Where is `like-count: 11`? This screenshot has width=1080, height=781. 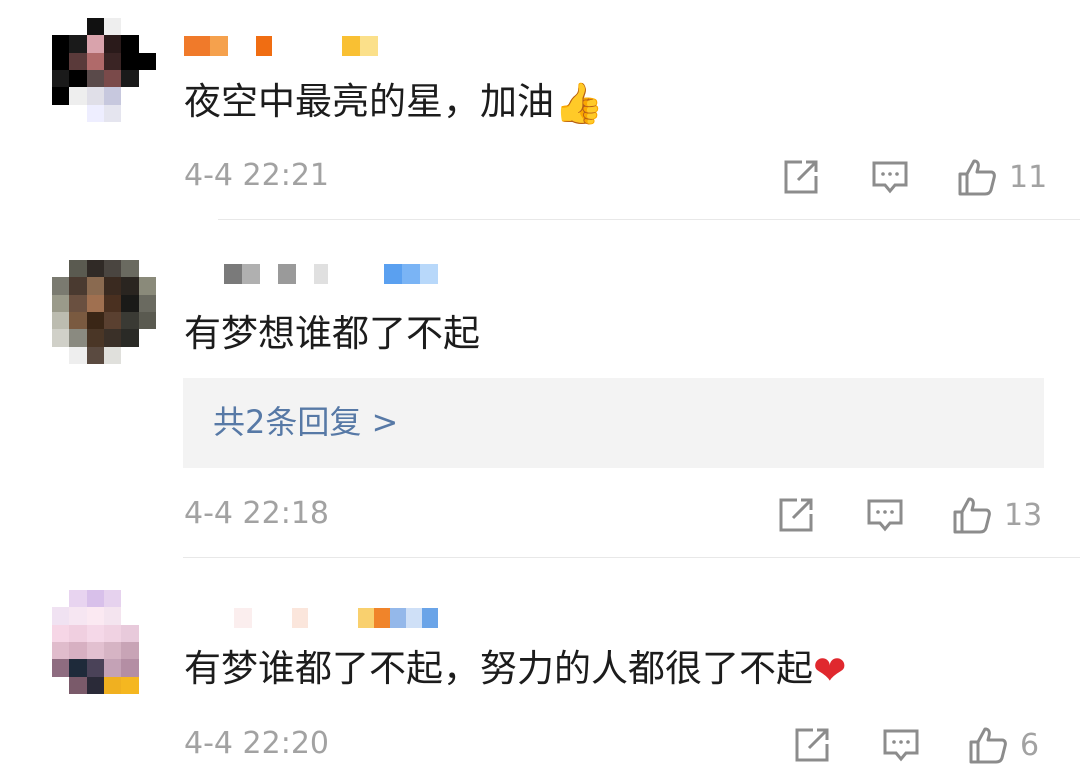
like-count: 11 is located at coordinates (1028, 177).